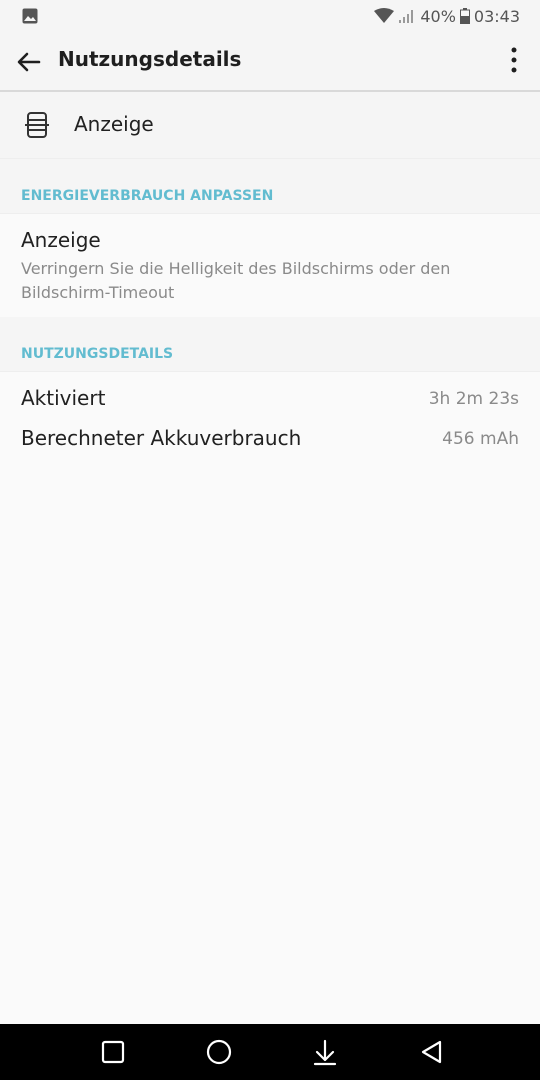 This screenshot has height=1080, width=540. I want to click on usage-section-title: NUTZUNGSDETAILS, so click(97, 354).